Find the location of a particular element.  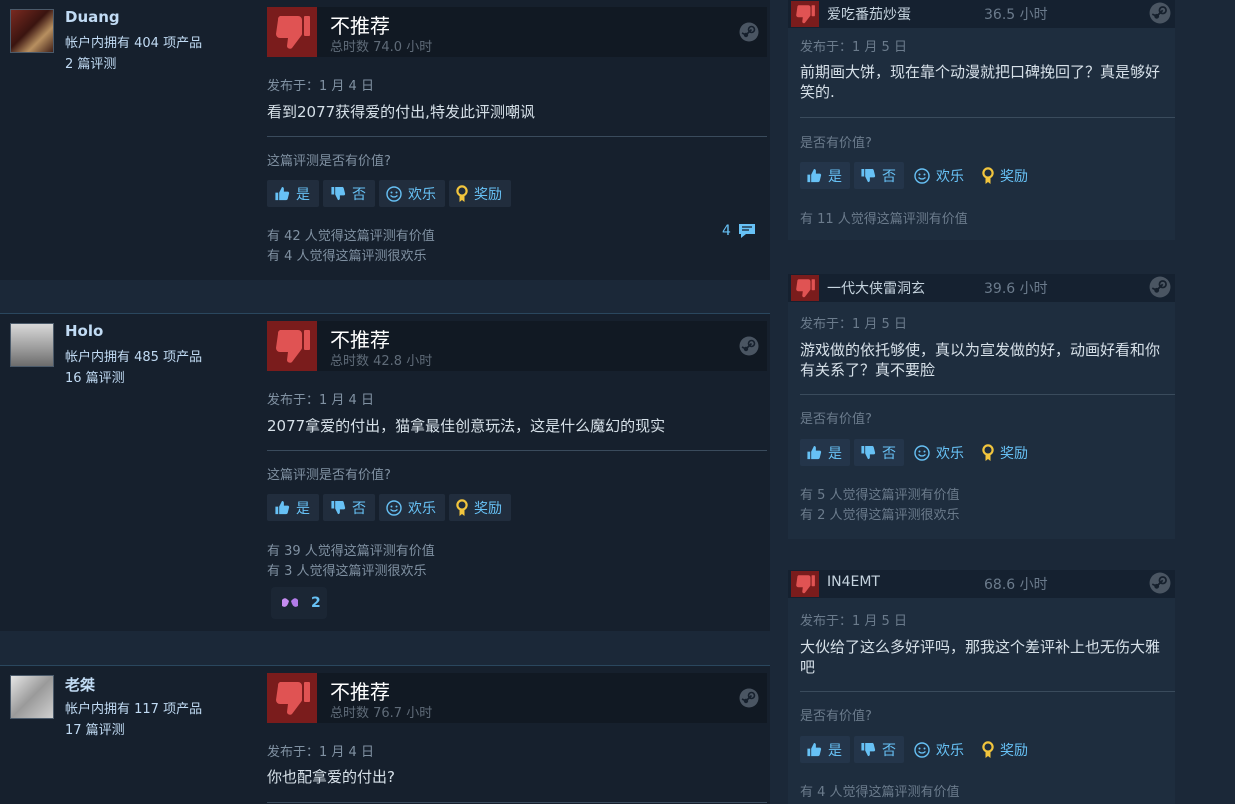

vote-header: 不推荐 总时数 76.7 小时 is located at coordinates (517, 698).